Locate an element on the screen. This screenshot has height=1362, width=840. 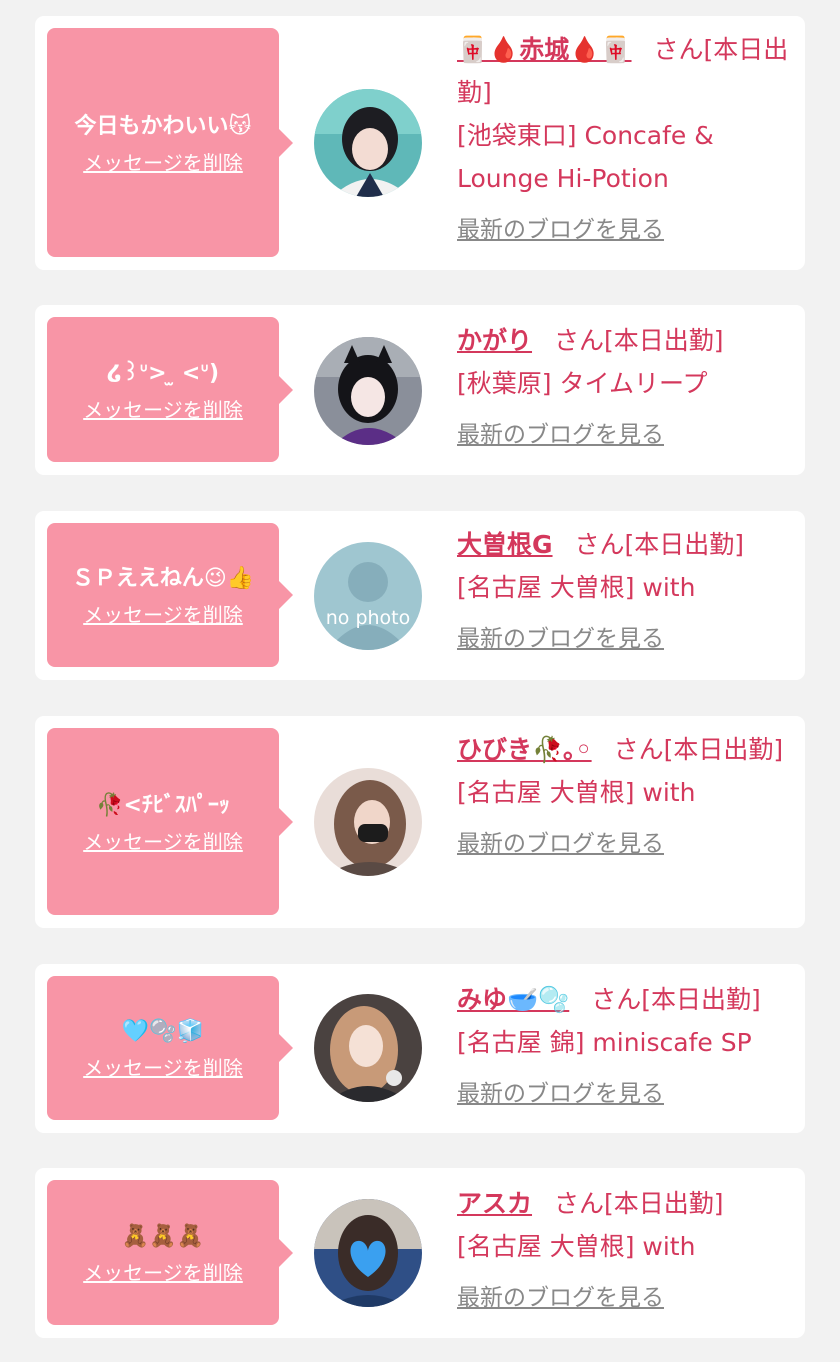
shop-name: [名古屋 錦] miniscafe SP is located at coordinates (604, 1042).